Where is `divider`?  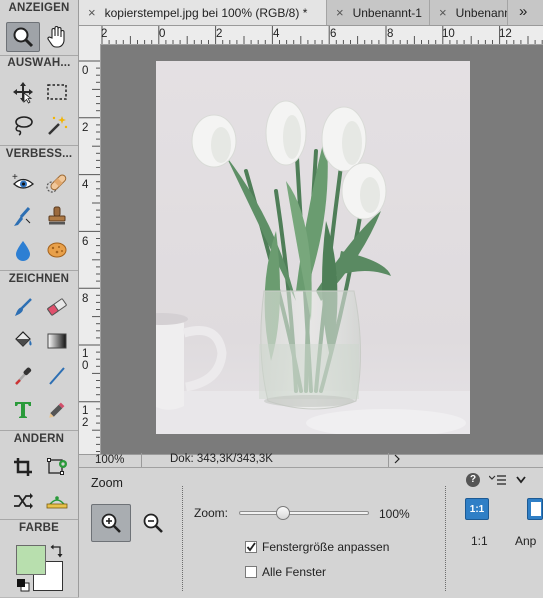
divider is located at coordinates (445, 538).